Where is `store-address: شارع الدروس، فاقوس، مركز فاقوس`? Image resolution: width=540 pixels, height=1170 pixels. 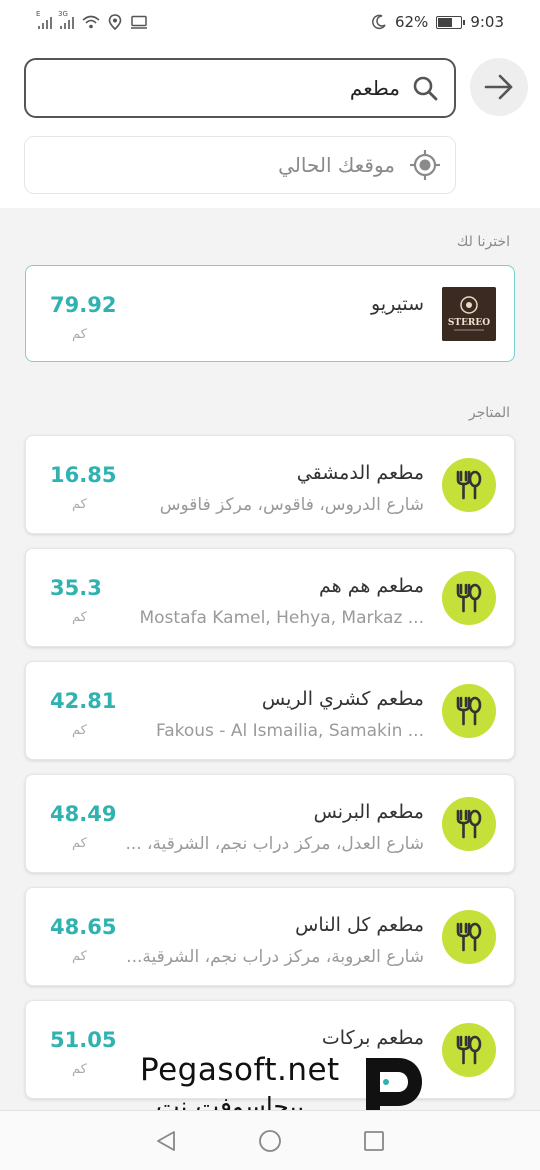 store-address: شارع الدروس، فاقوس، مركز فاقوس is located at coordinates (291, 505).